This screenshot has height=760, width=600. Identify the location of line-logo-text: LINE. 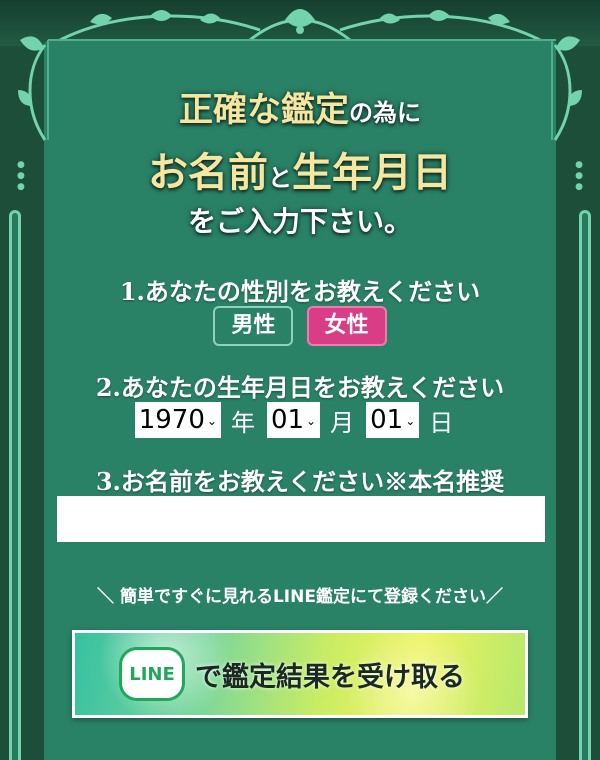
(152, 674).